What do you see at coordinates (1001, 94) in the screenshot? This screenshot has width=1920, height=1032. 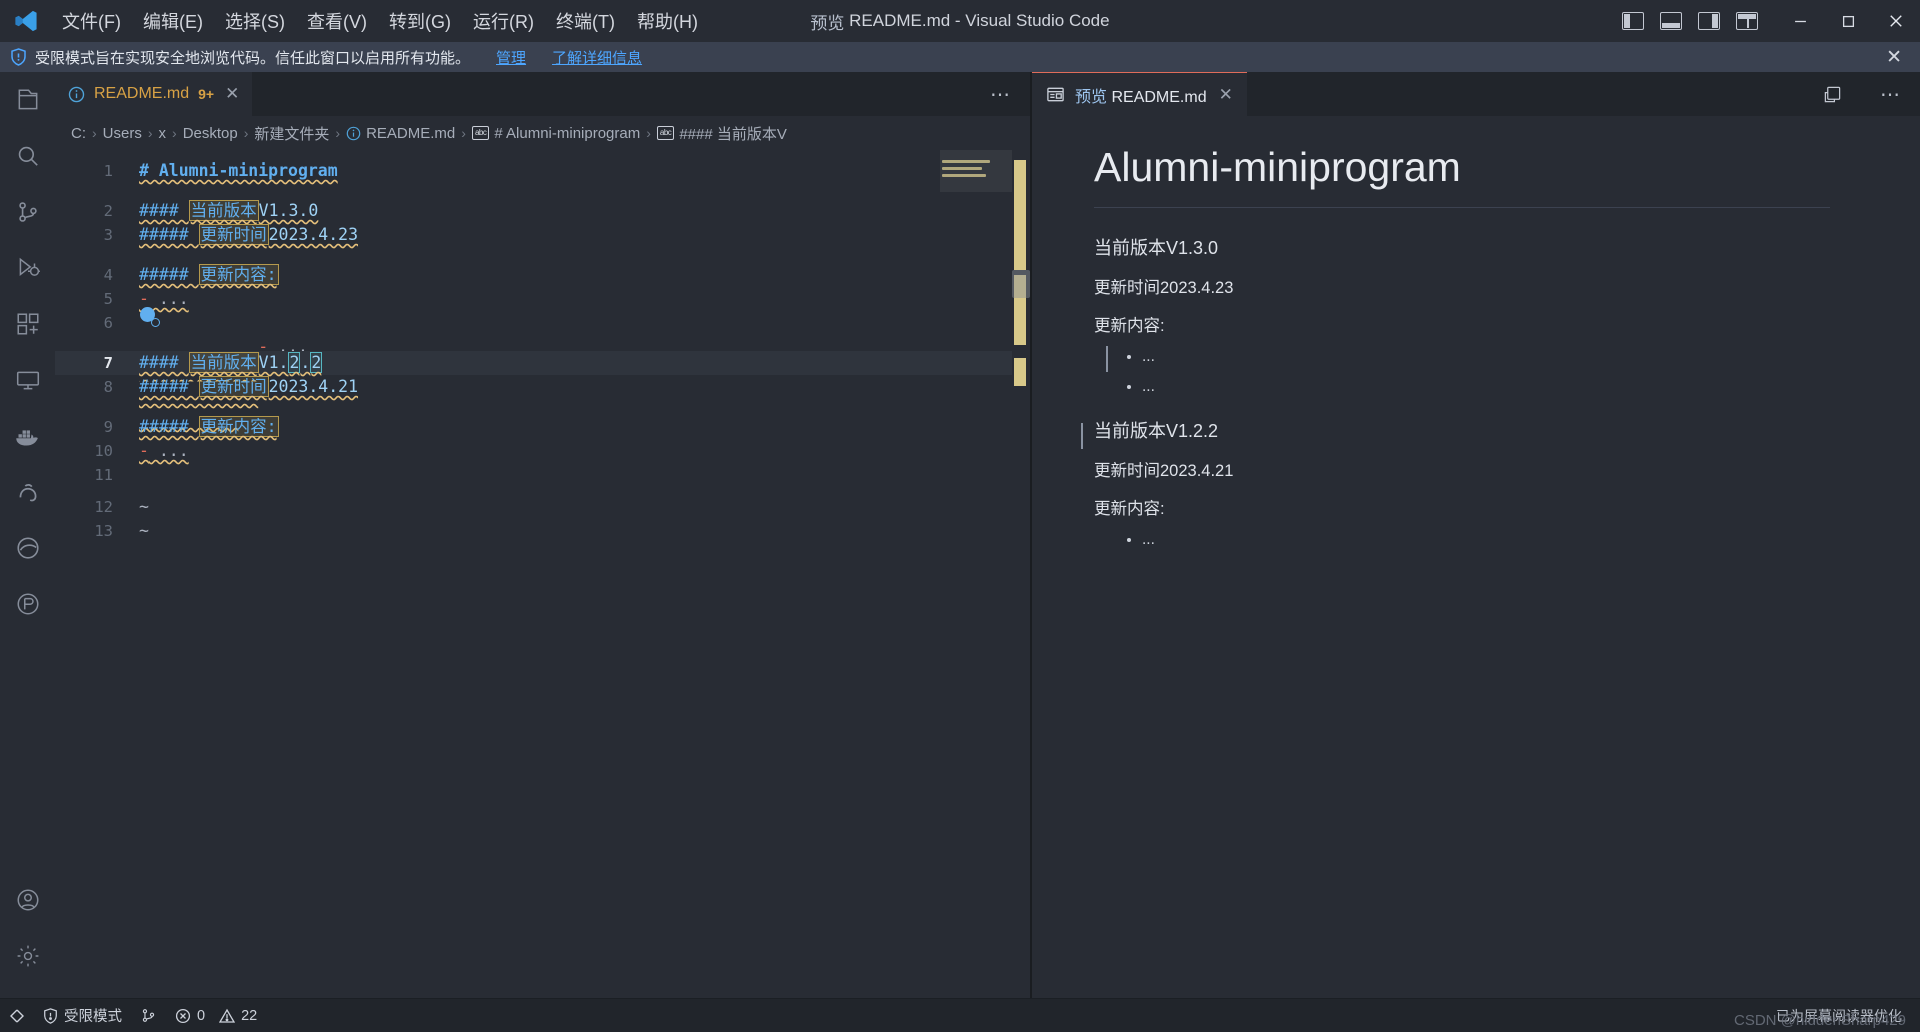 I see `editor-actions-more-icon: ⋯` at bounding box center [1001, 94].